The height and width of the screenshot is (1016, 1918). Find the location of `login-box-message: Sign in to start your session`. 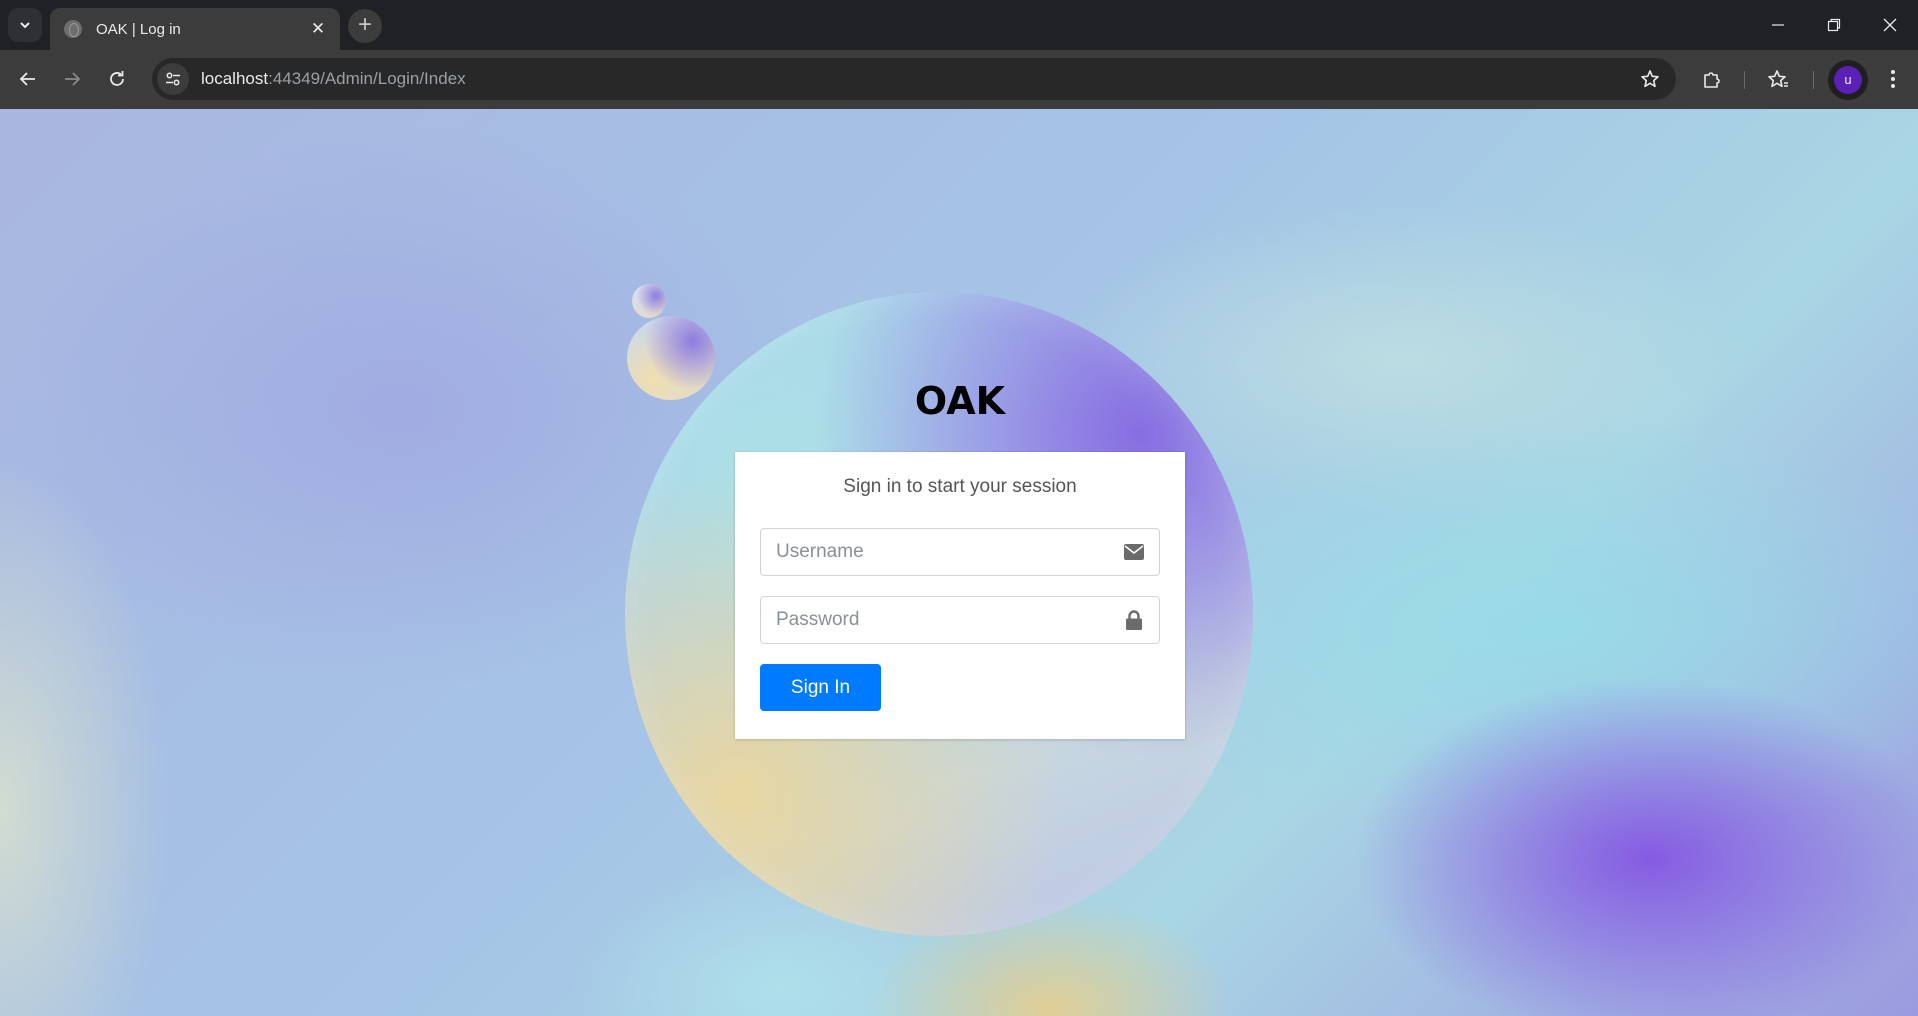

login-box-message: Sign in to start your session is located at coordinates (960, 486).